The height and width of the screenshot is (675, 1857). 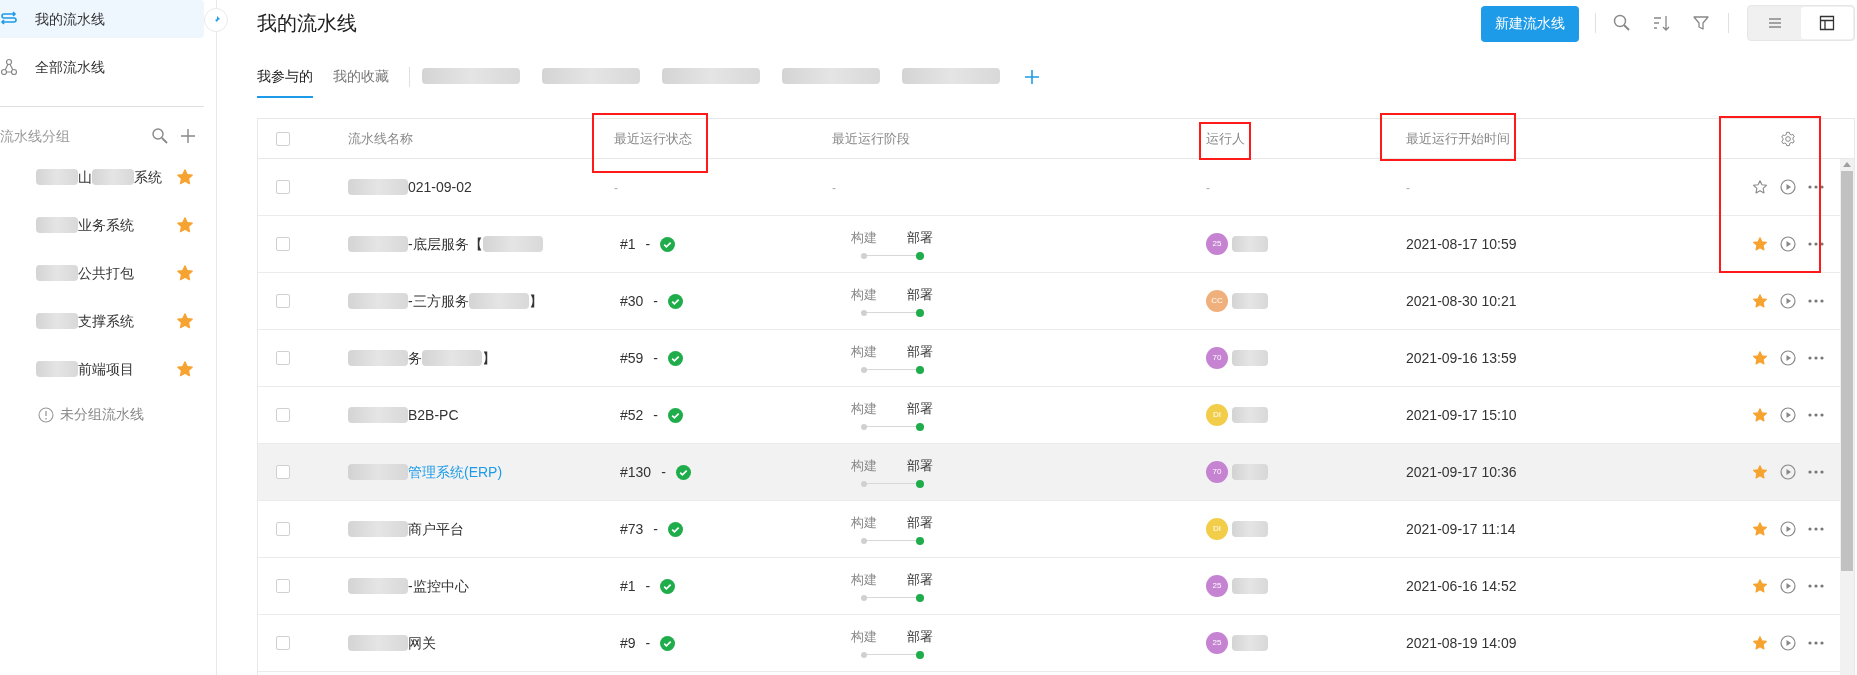 What do you see at coordinates (148, 177) in the screenshot?
I see `text-fragment: 系统` at bounding box center [148, 177].